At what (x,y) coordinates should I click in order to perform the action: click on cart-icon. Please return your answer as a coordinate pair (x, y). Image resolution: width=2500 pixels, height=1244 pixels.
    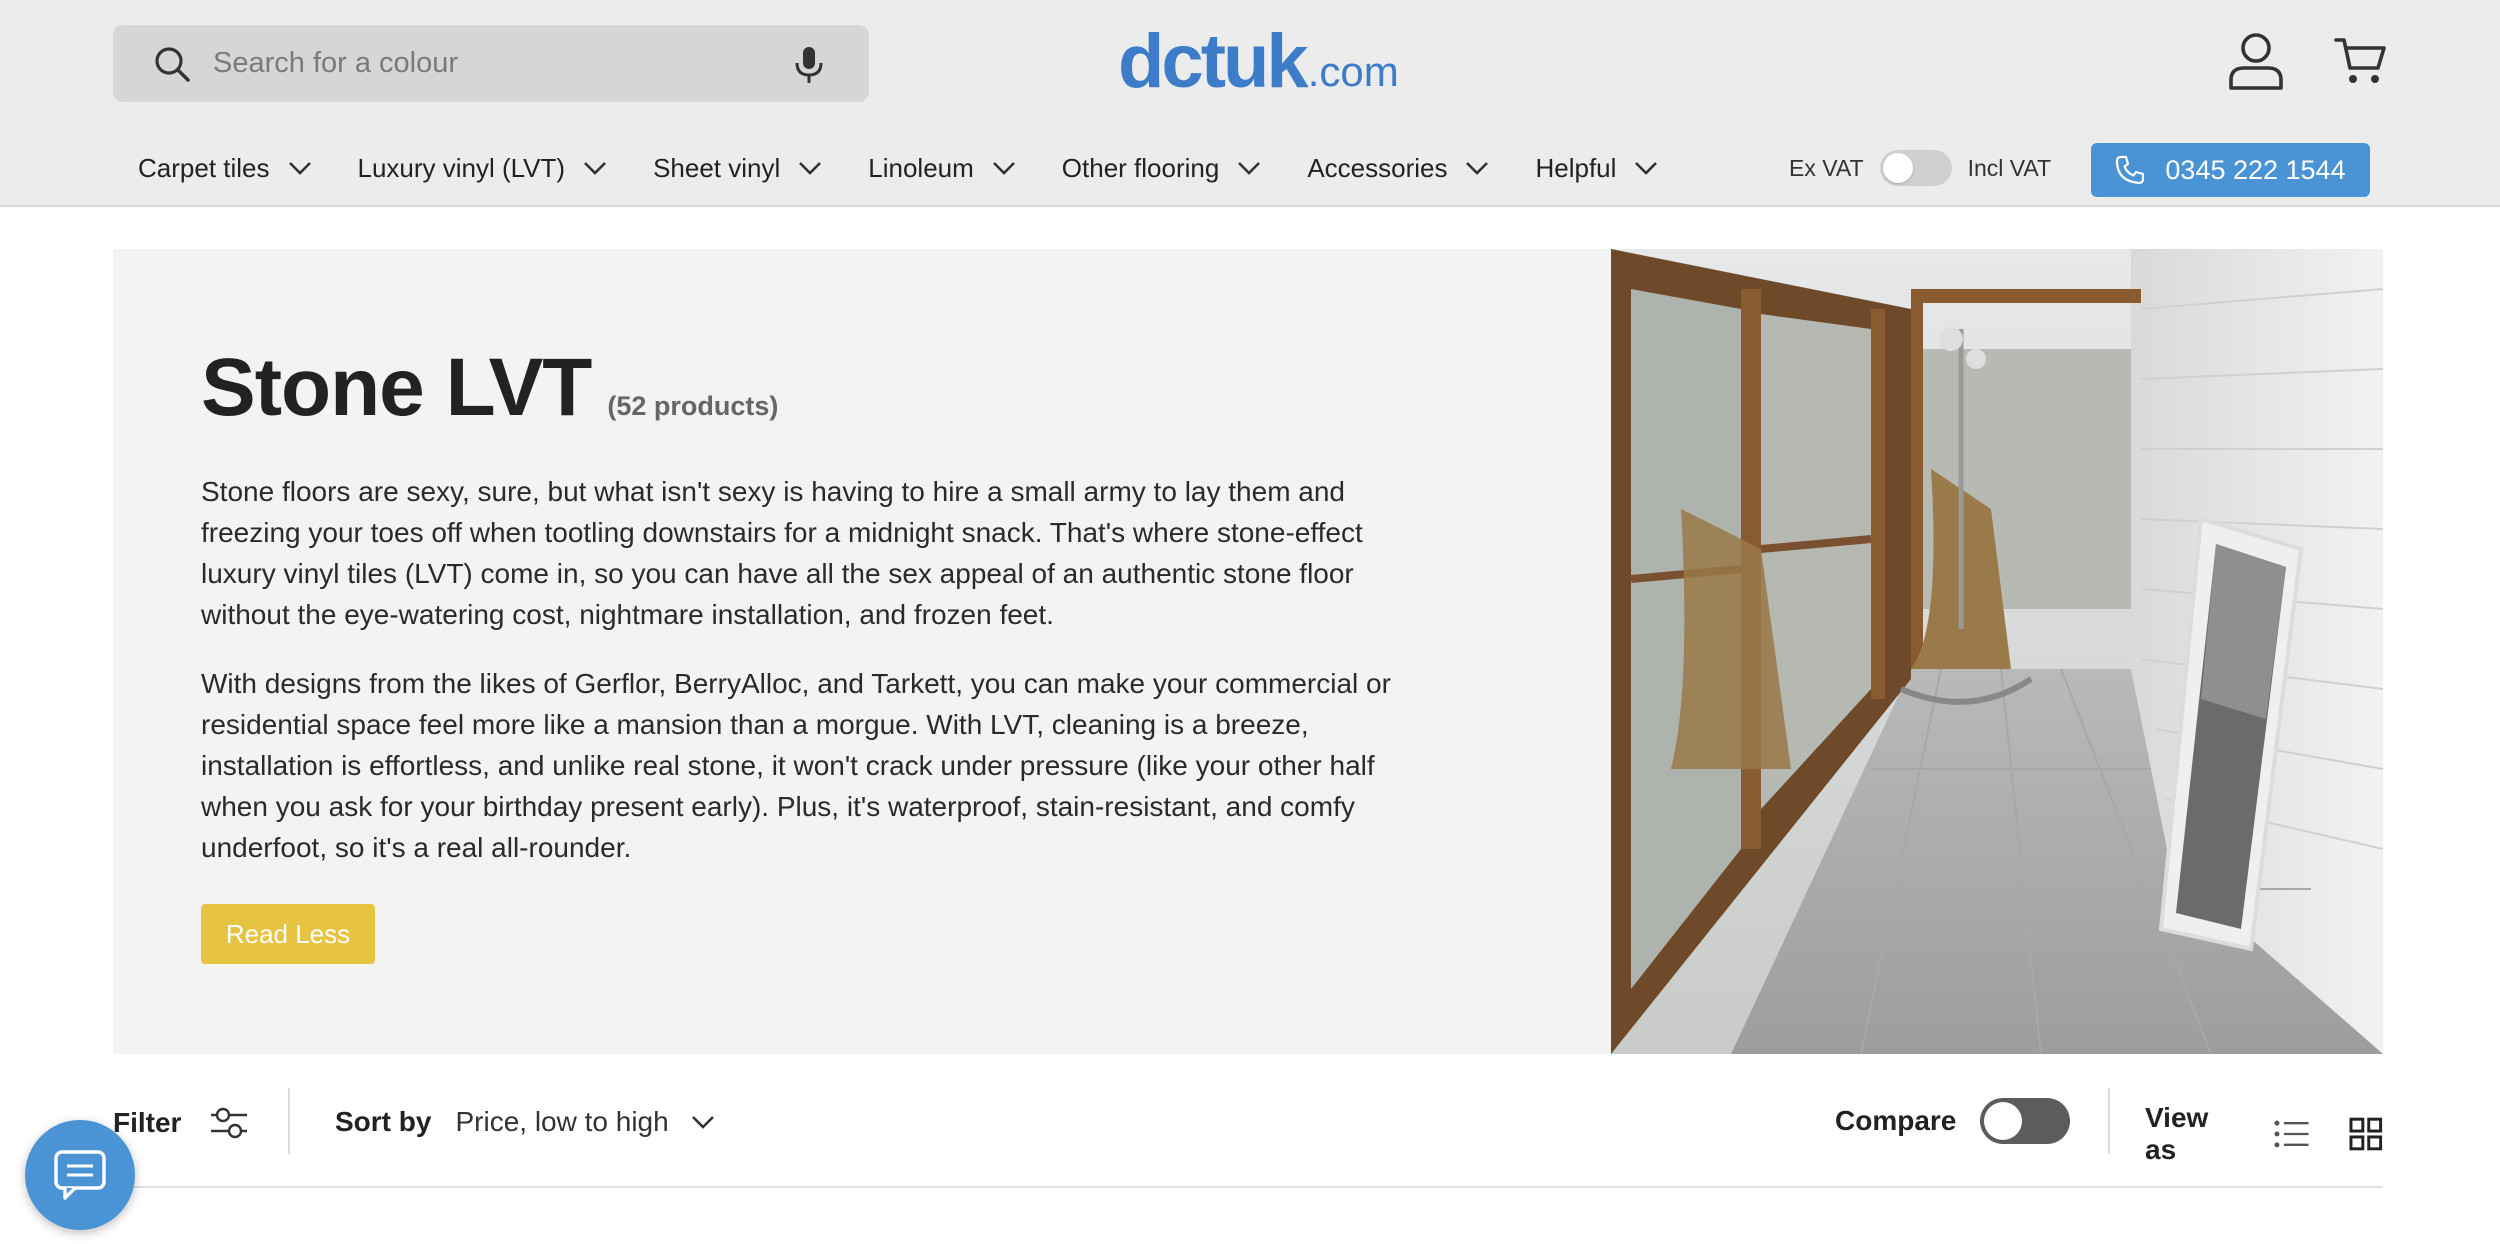
    Looking at the image, I should click on (2360, 61).